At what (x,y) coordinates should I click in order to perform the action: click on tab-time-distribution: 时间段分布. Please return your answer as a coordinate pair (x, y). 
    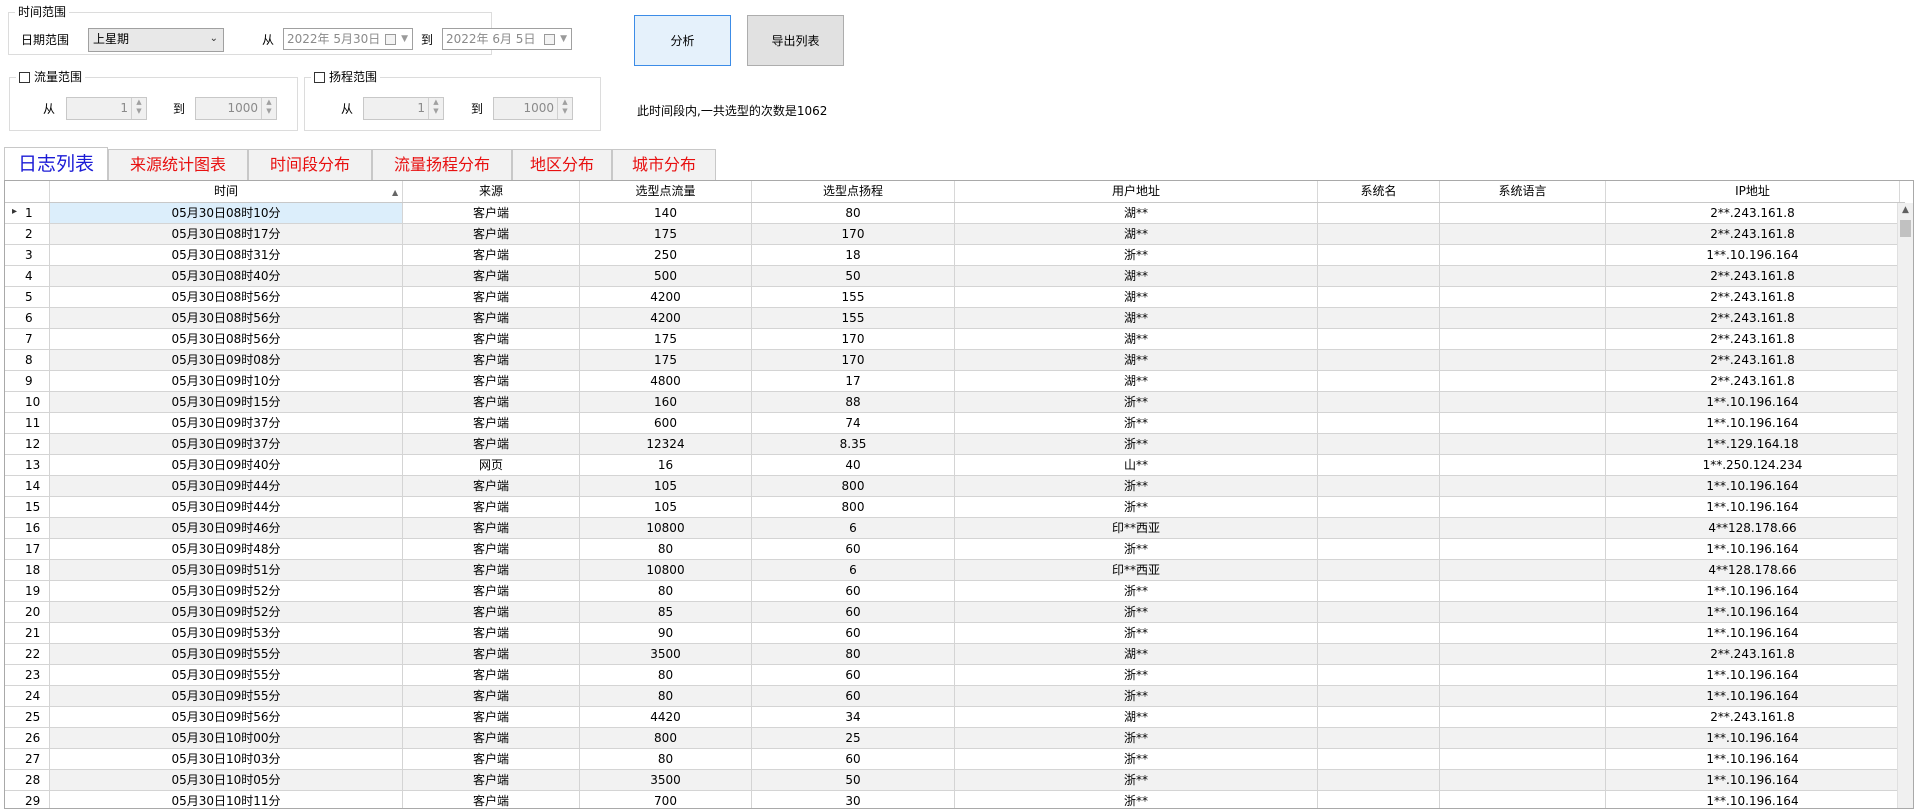
    Looking at the image, I should click on (310, 164).